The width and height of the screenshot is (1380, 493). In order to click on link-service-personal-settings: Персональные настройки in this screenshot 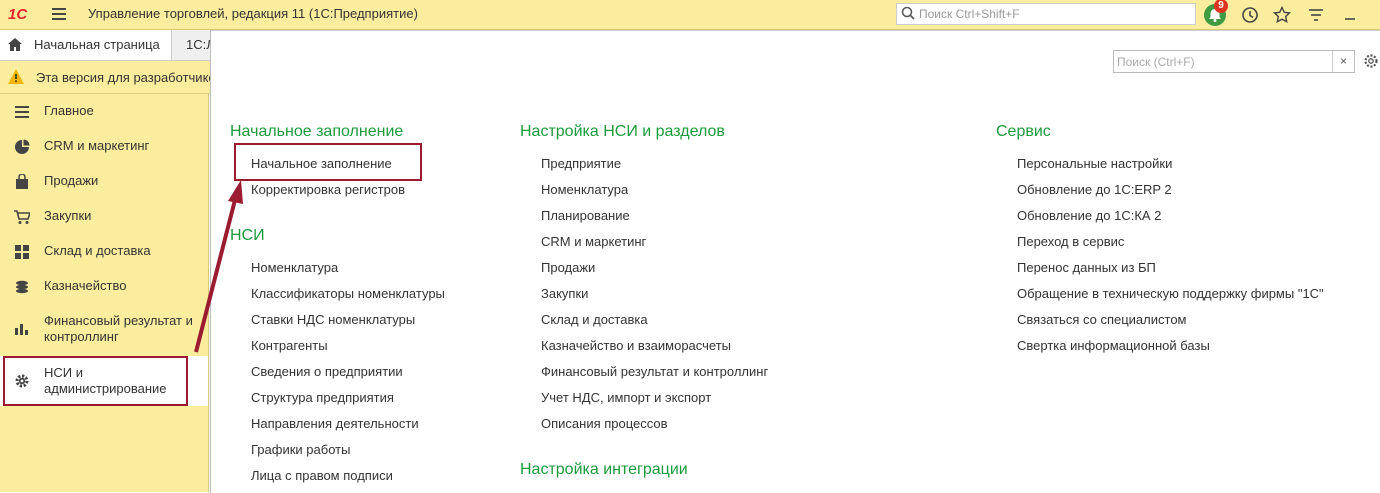, I will do `click(1094, 163)`.